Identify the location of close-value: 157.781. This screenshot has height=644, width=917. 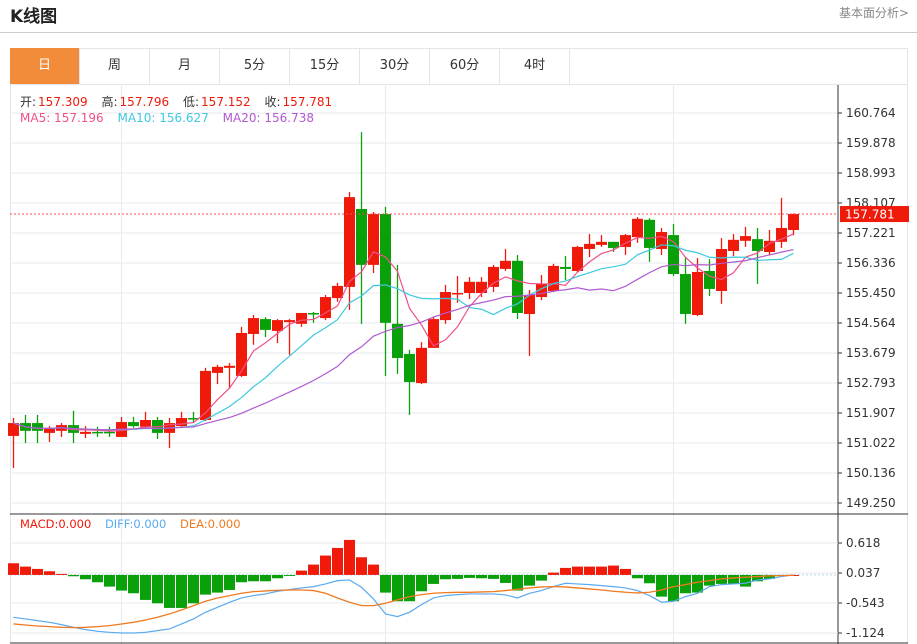
(307, 102).